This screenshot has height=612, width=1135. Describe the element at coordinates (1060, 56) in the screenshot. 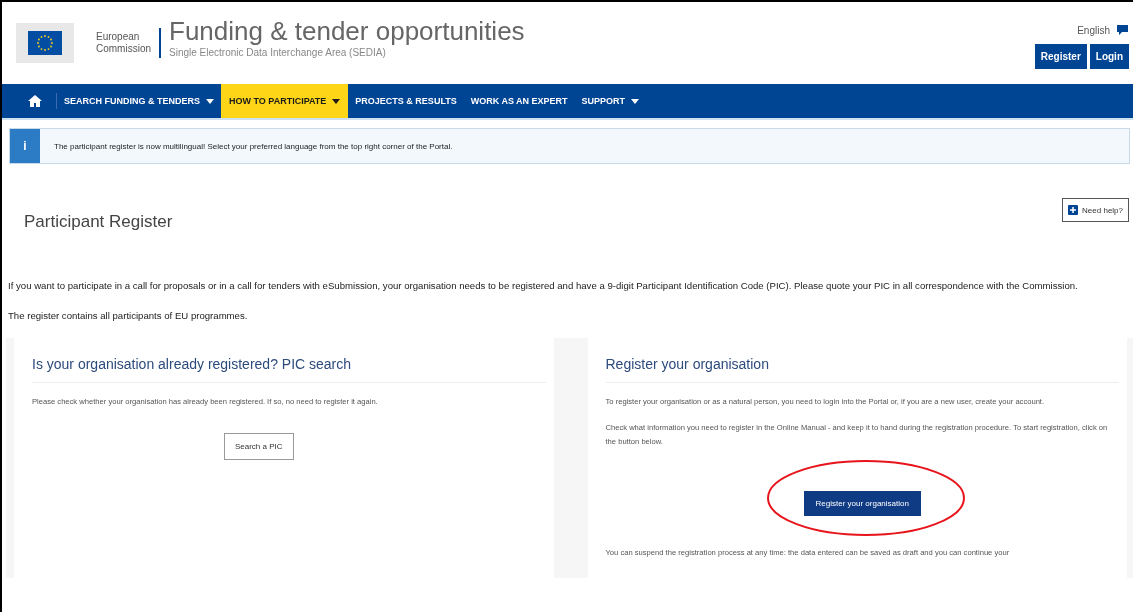

I see `header-button: Register` at that location.